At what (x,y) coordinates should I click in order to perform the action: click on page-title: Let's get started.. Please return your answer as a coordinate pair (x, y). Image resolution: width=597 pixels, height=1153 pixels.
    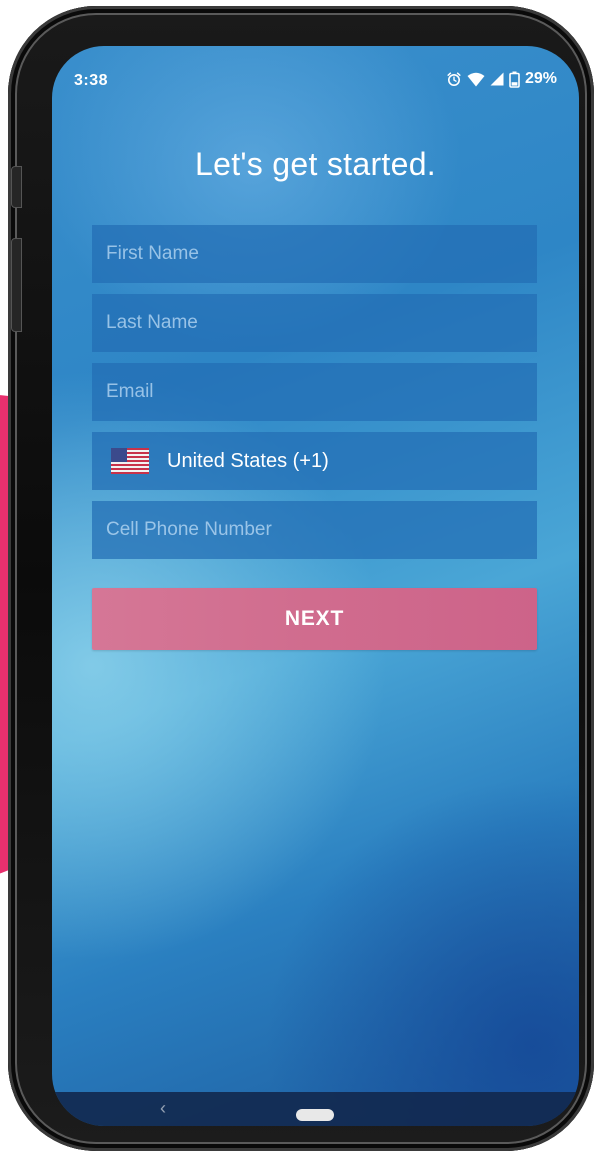
    Looking at the image, I should click on (315, 164).